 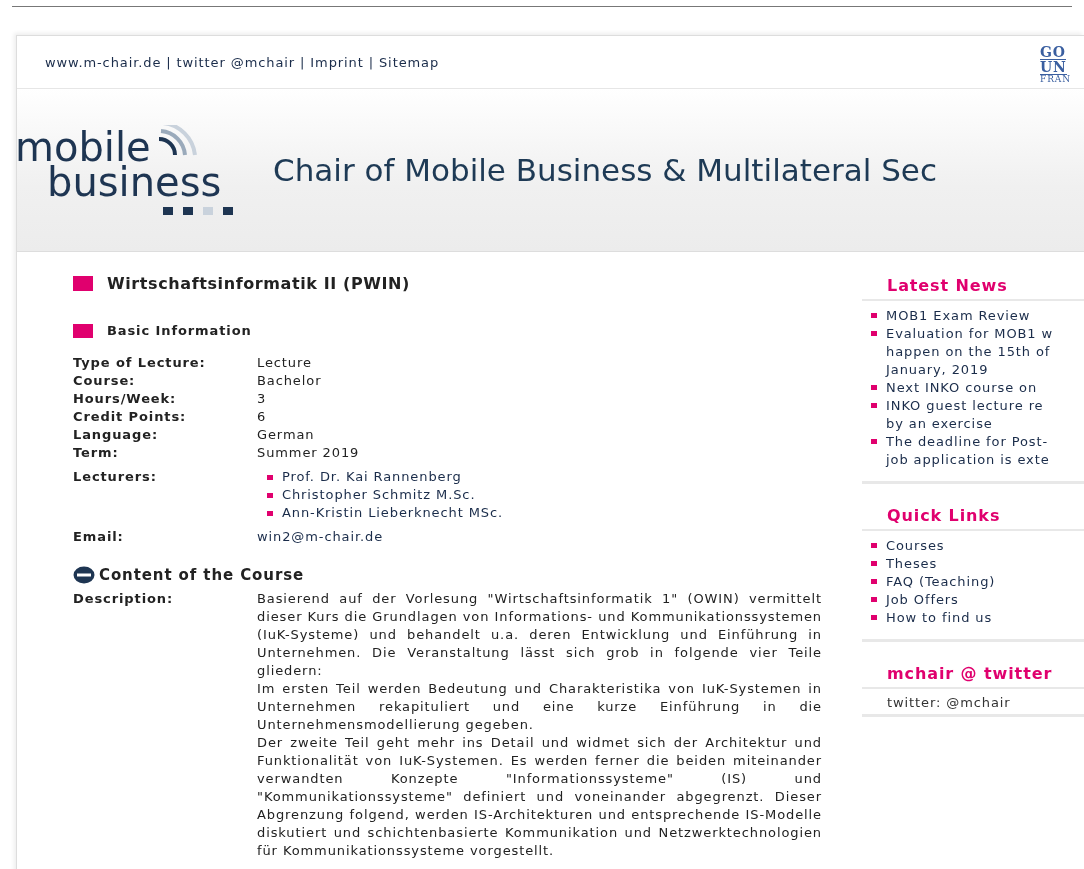 I want to click on description-paragraph: Im ersten Teil werden Bedeutung und Charakteristika von IuK-Systemen in Unternehmen rekapituliert und eine kurze Einführung in die Unternehmensmodellierung gegeben., so click(x=539, y=707).